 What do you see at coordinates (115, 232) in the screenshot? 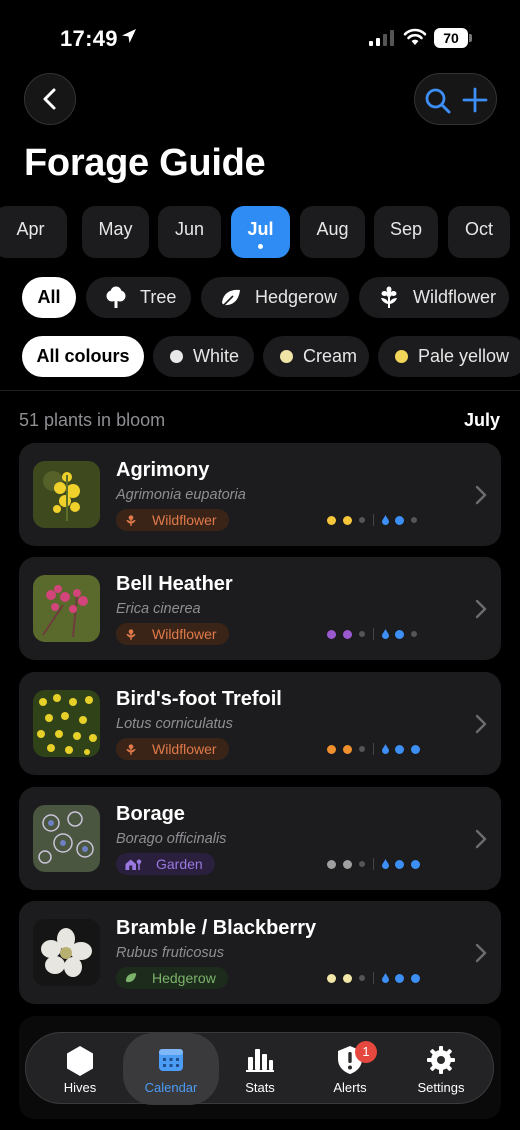
I see `month-chip-may: May` at bounding box center [115, 232].